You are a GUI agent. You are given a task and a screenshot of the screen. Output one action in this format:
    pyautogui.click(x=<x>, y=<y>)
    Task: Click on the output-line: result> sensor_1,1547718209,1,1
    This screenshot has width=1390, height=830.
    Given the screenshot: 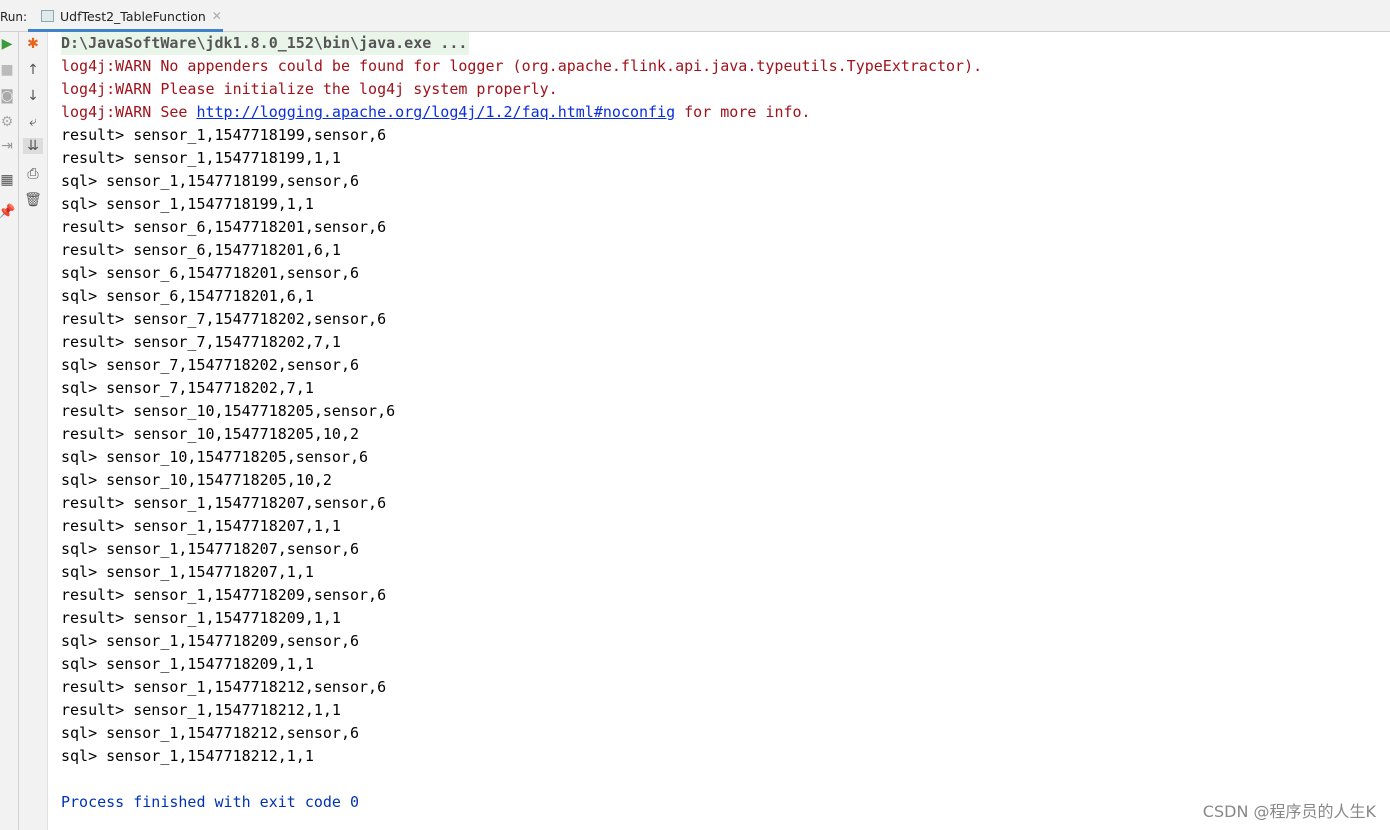 What is the action you would take?
    pyautogui.click(x=201, y=618)
    